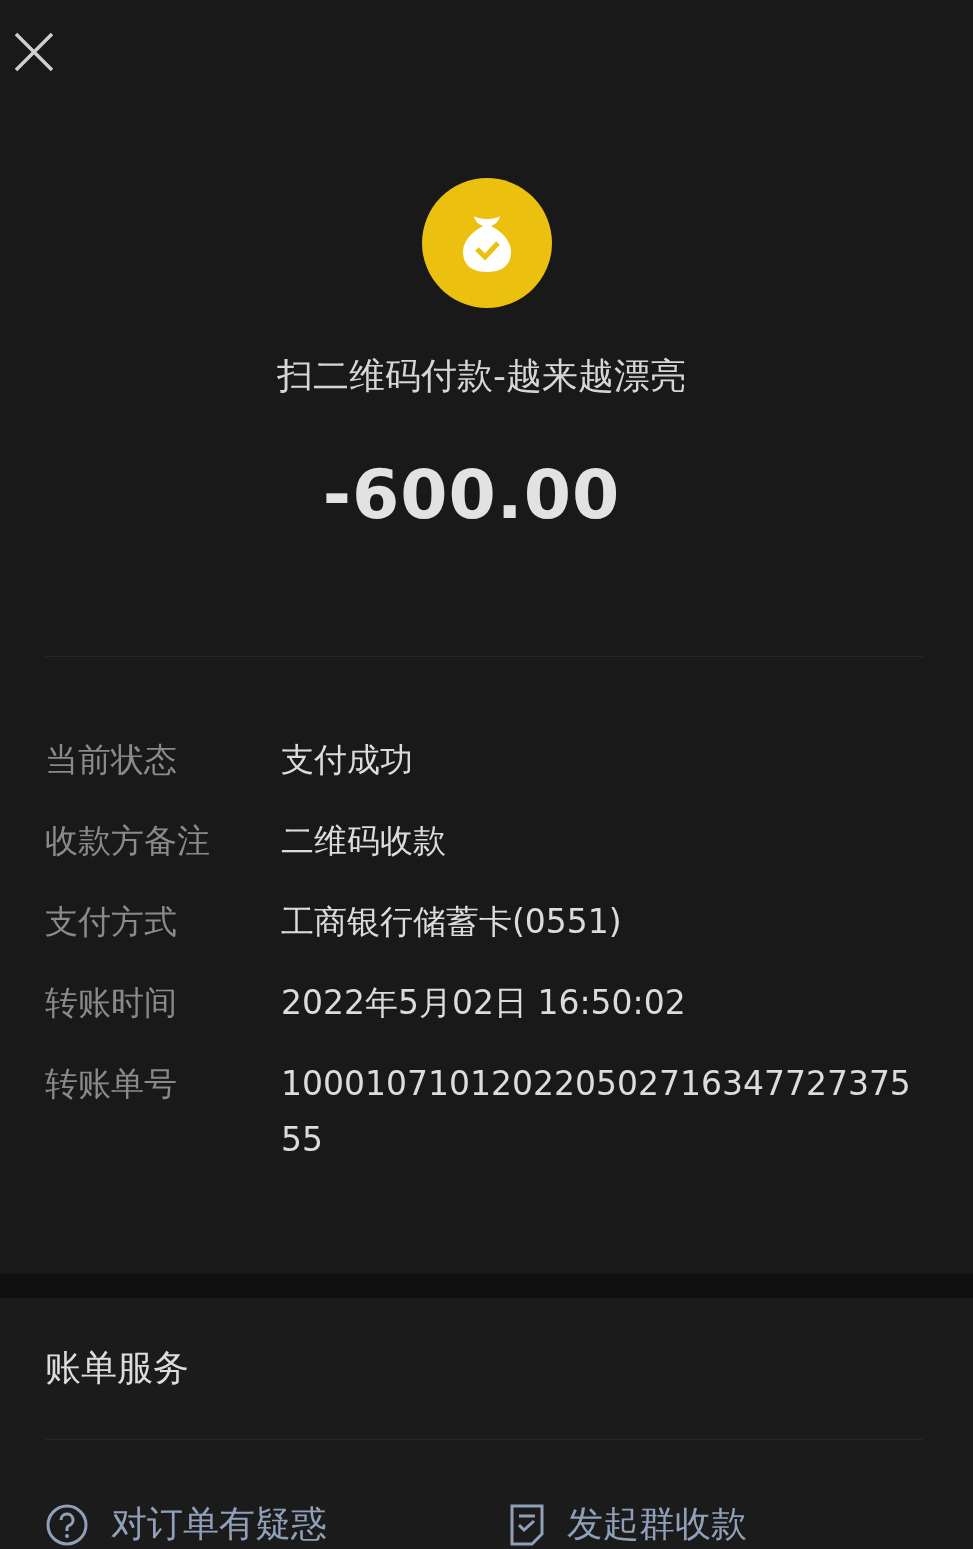 This screenshot has height=1549, width=973. What do you see at coordinates (111, 922) in the screenshot?
I see `detail-label: 支付方式` at bounding box center [111, 922].